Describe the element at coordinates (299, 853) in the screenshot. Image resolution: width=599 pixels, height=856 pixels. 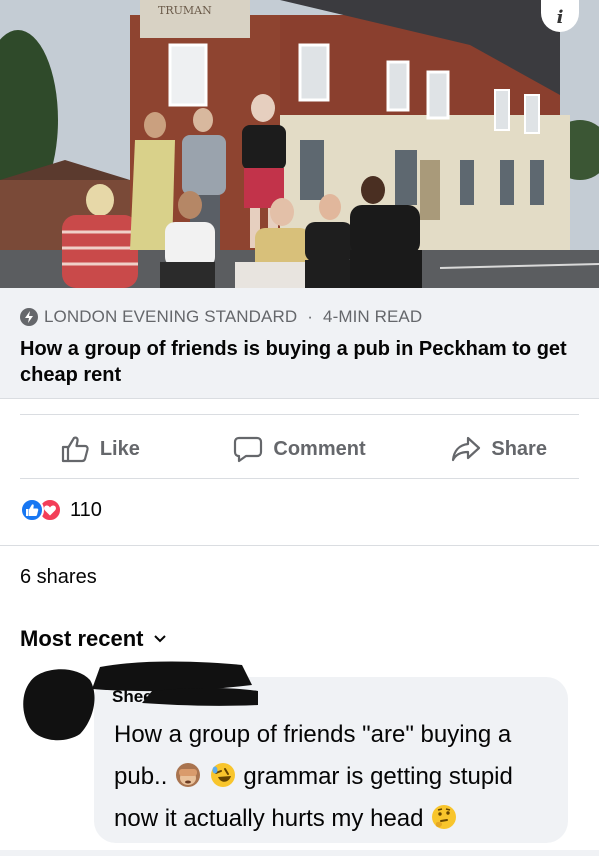
I see `bottom-divider` at that location.